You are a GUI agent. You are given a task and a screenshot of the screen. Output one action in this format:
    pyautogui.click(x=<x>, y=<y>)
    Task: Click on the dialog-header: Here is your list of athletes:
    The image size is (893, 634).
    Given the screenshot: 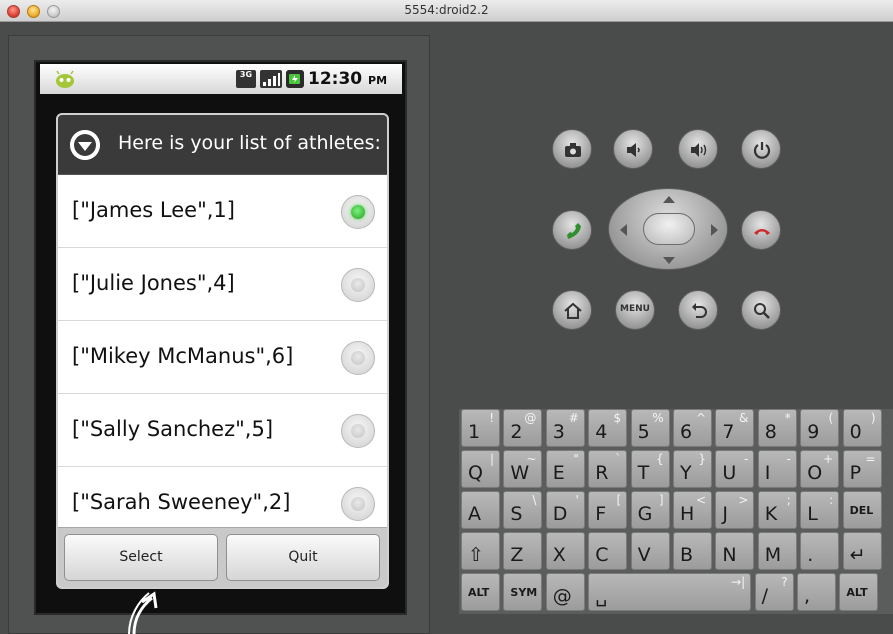 What is the action you would take?
    pyautogui.click(x=222, y=145)
    